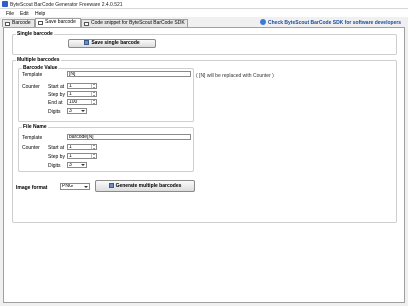  I want to click on image-format-label: Image format, so click(32, 188).